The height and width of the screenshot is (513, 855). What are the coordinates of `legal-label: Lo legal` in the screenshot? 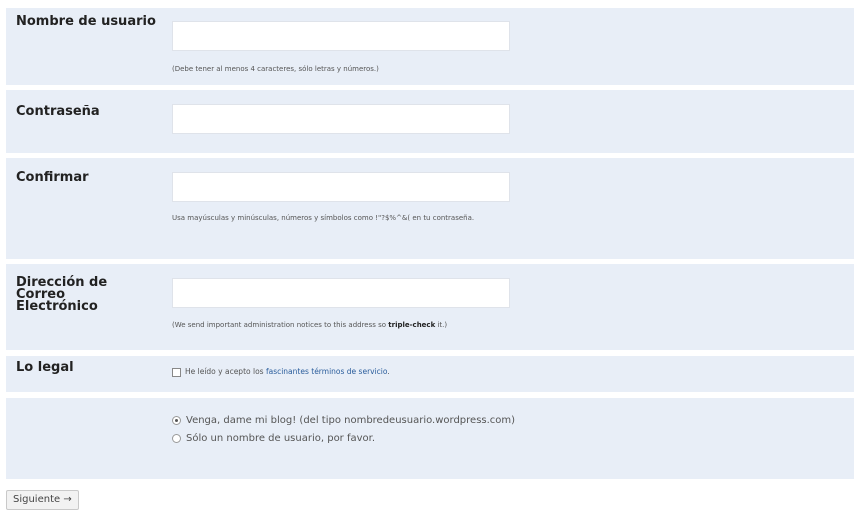 It's located at (45, 367).